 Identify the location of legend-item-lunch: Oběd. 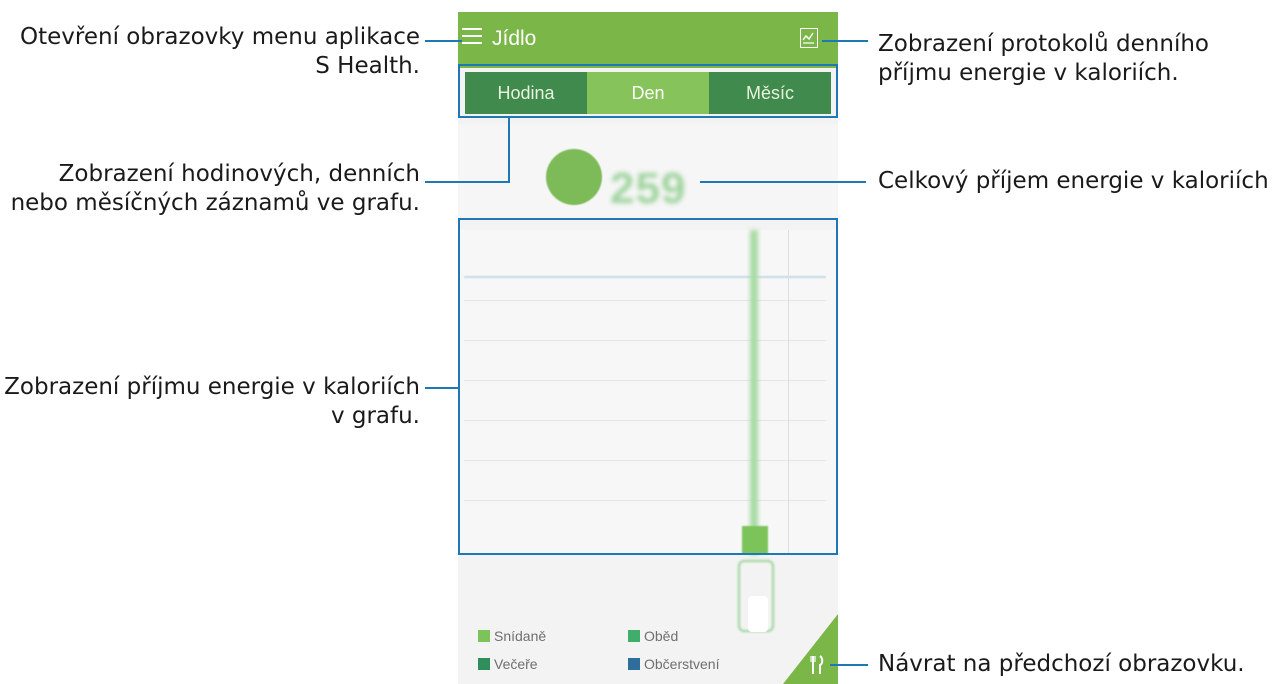
(653, 636).